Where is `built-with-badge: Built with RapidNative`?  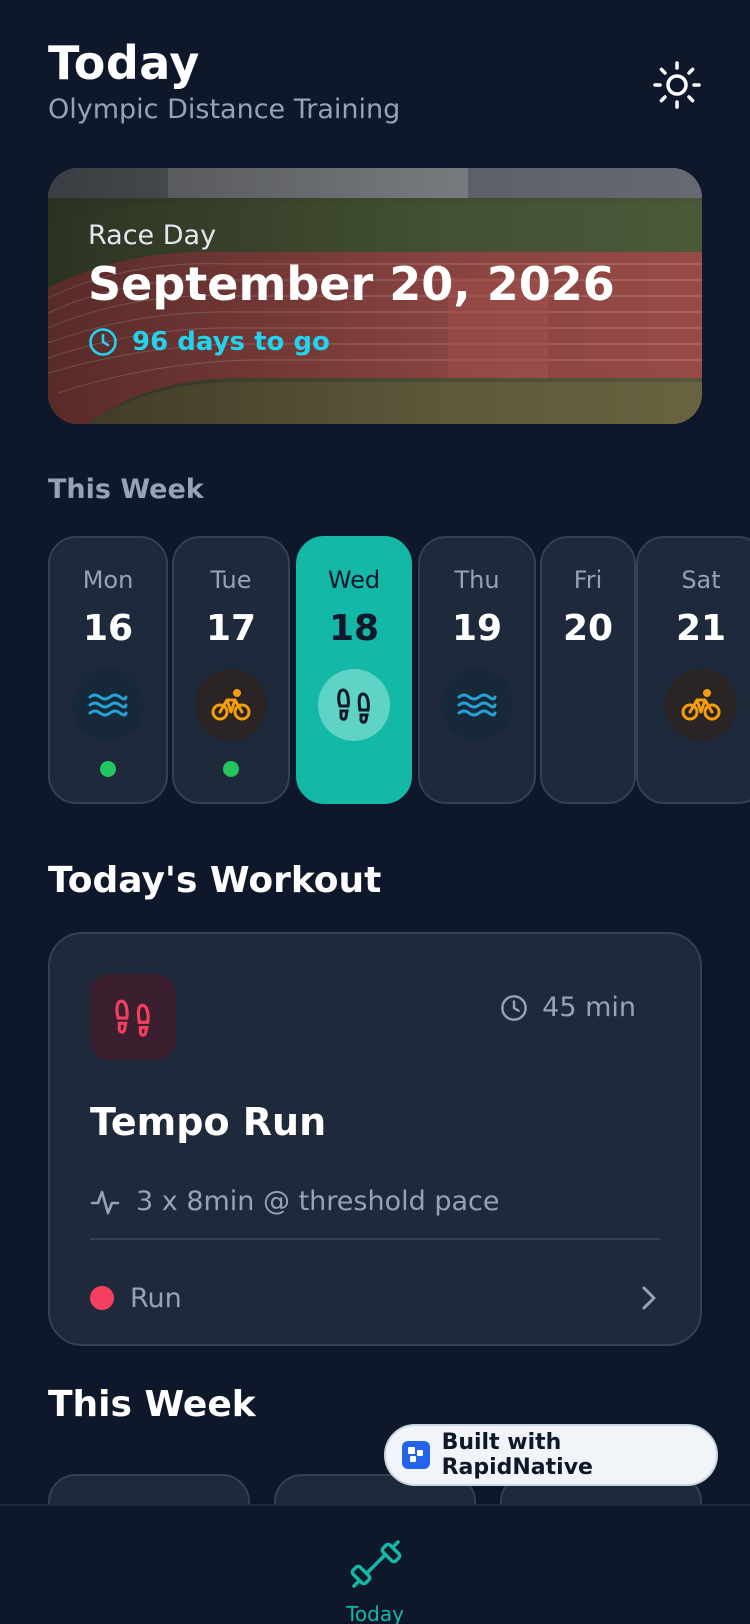 built-with-badge: Built with RapidNative is located at coordinates (551, 1455).